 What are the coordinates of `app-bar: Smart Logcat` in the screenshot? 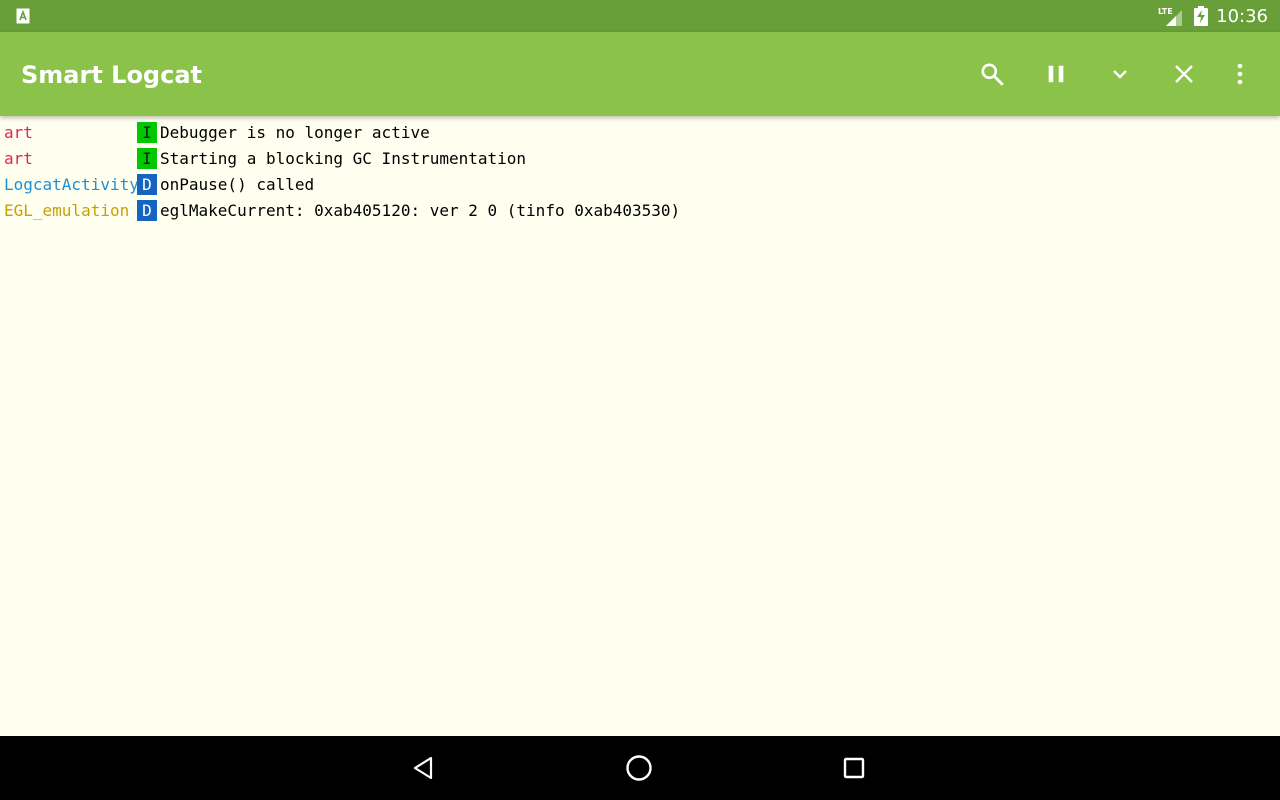 It's located at (640, 74).